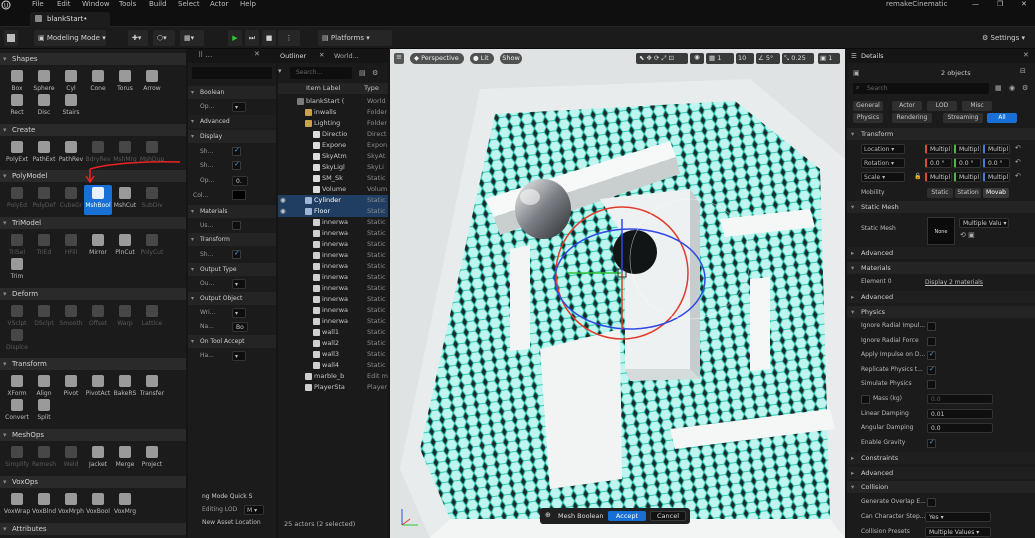 Image resolution: width=1035 pixels, height=538 pixels. What do you see at coordinates (240, 181) in the screenshot?
I see `op-value-field: 0.` at bounding box center [240, 181].